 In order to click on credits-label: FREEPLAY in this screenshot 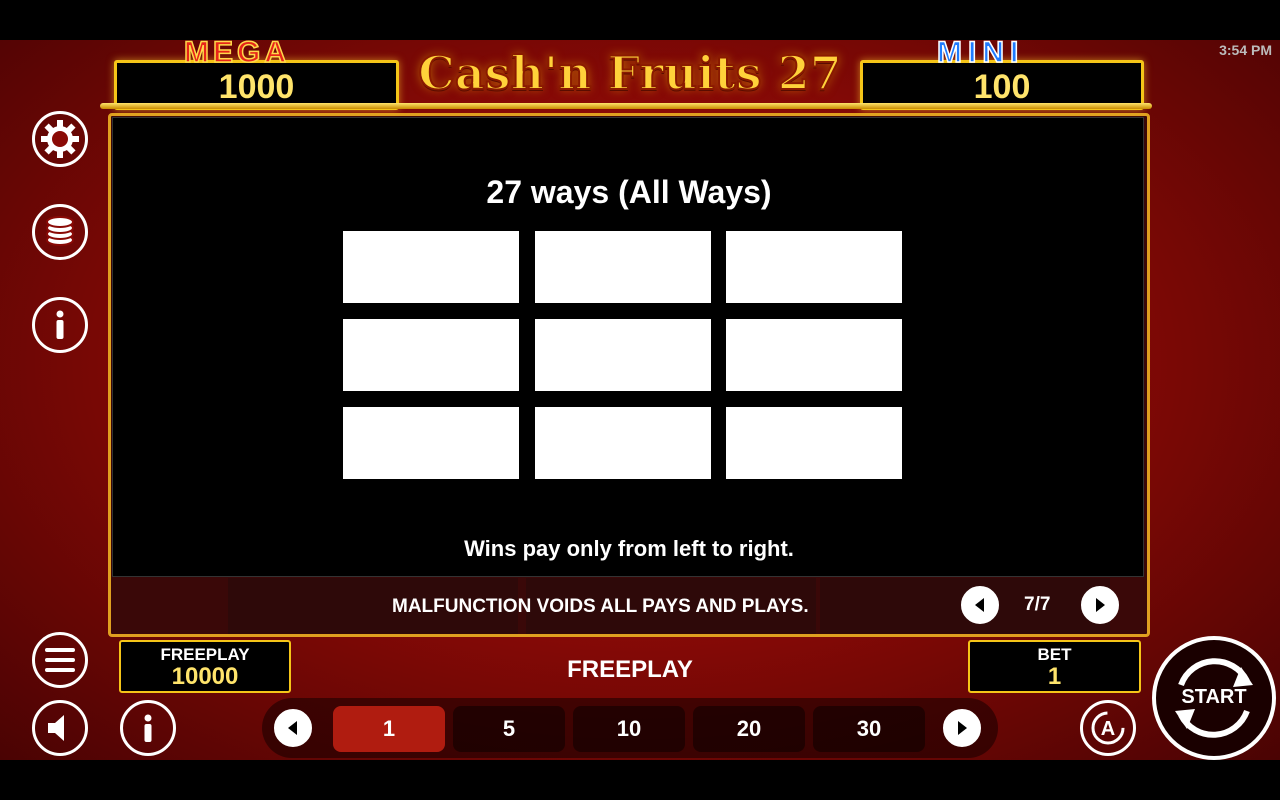, I will do `click(205, 654)`.